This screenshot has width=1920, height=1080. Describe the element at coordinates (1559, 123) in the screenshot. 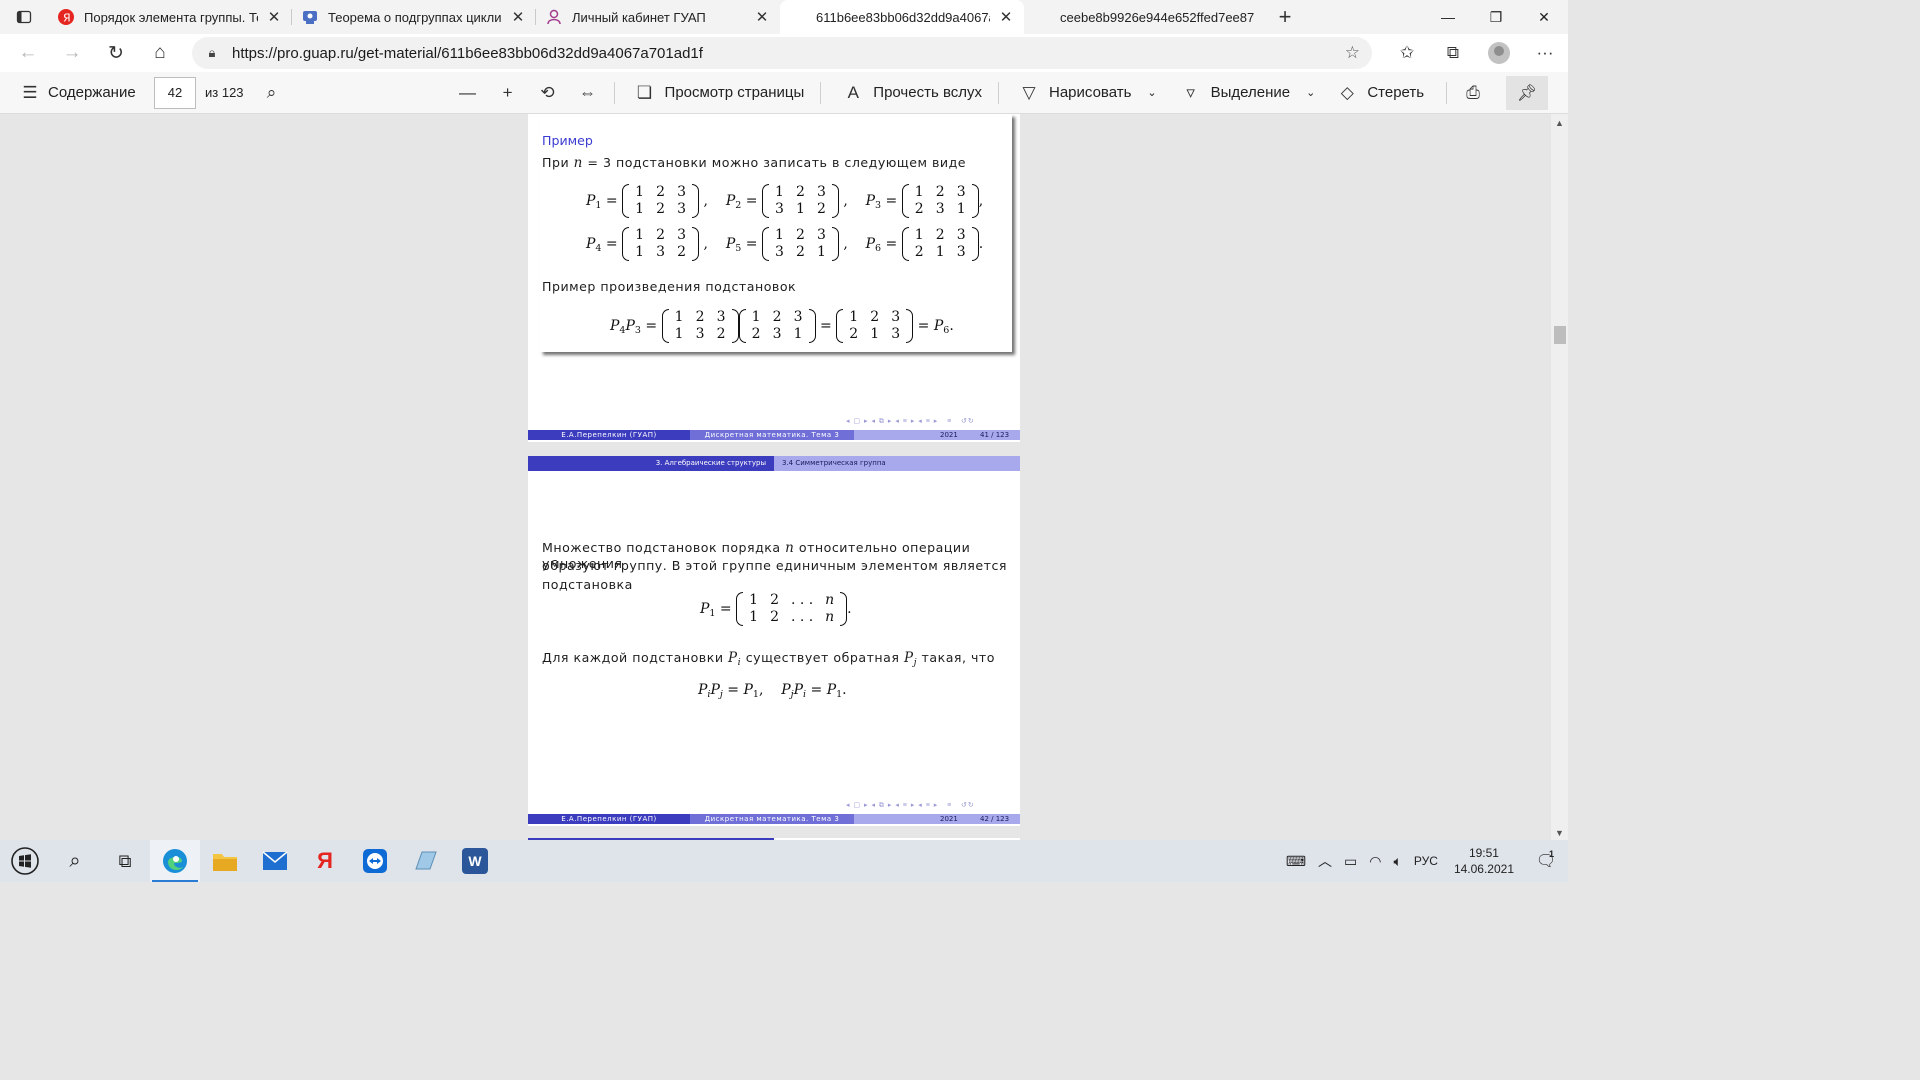

I see `scroll-up-icon: ▲` at that location.